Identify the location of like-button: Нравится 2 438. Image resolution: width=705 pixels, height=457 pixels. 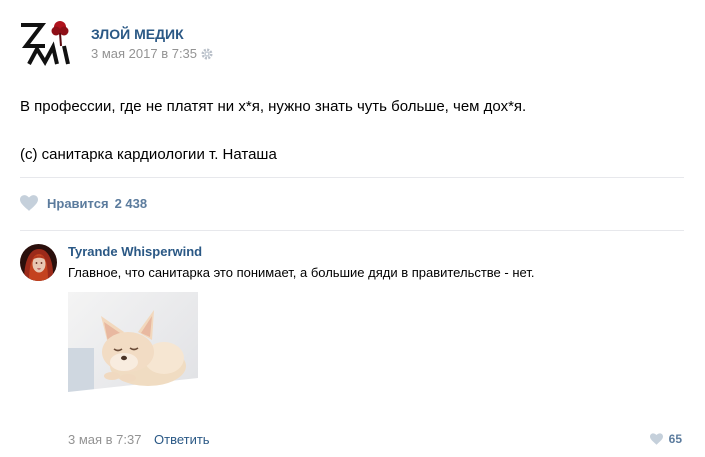
(83, 203).